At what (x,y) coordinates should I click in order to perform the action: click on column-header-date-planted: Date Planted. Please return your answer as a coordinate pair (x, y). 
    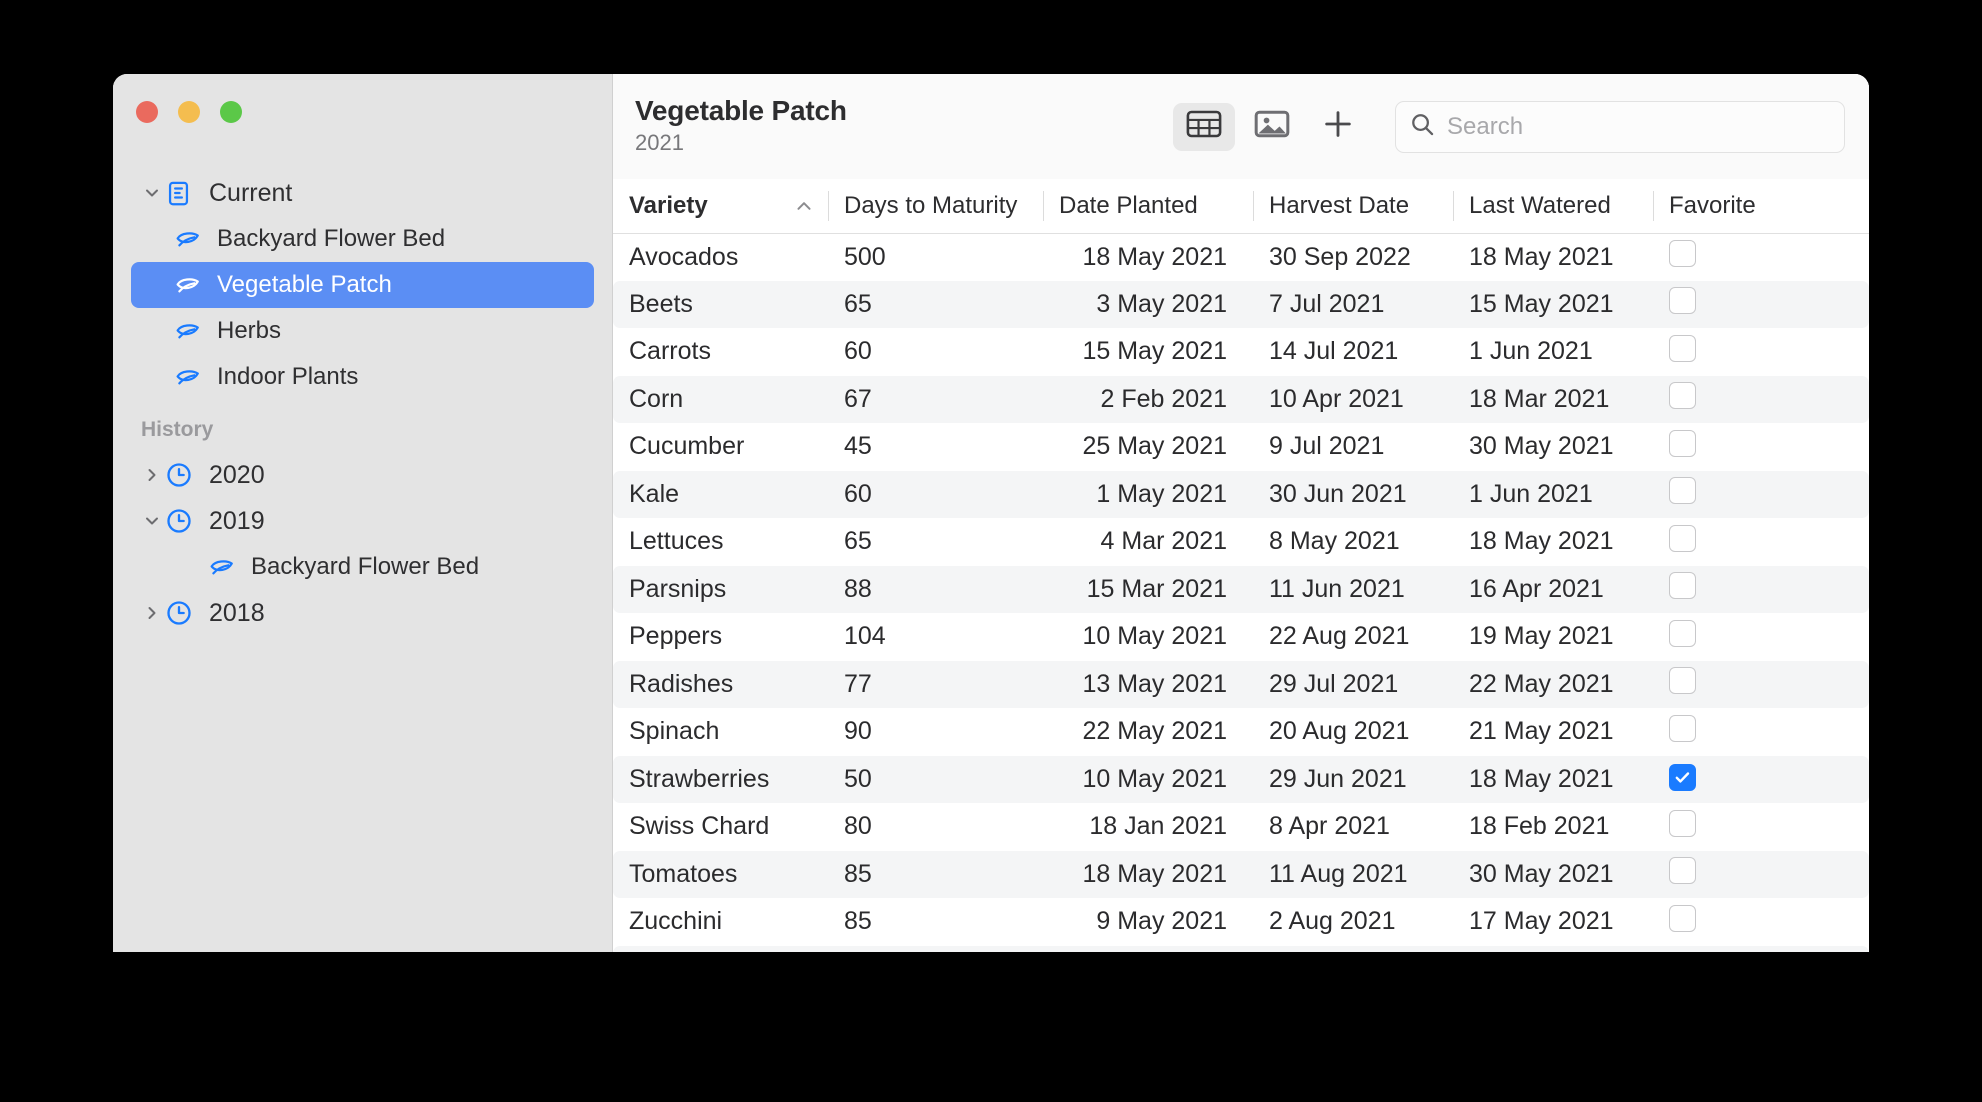
    Looking at the image, I should click on (1148, 206).